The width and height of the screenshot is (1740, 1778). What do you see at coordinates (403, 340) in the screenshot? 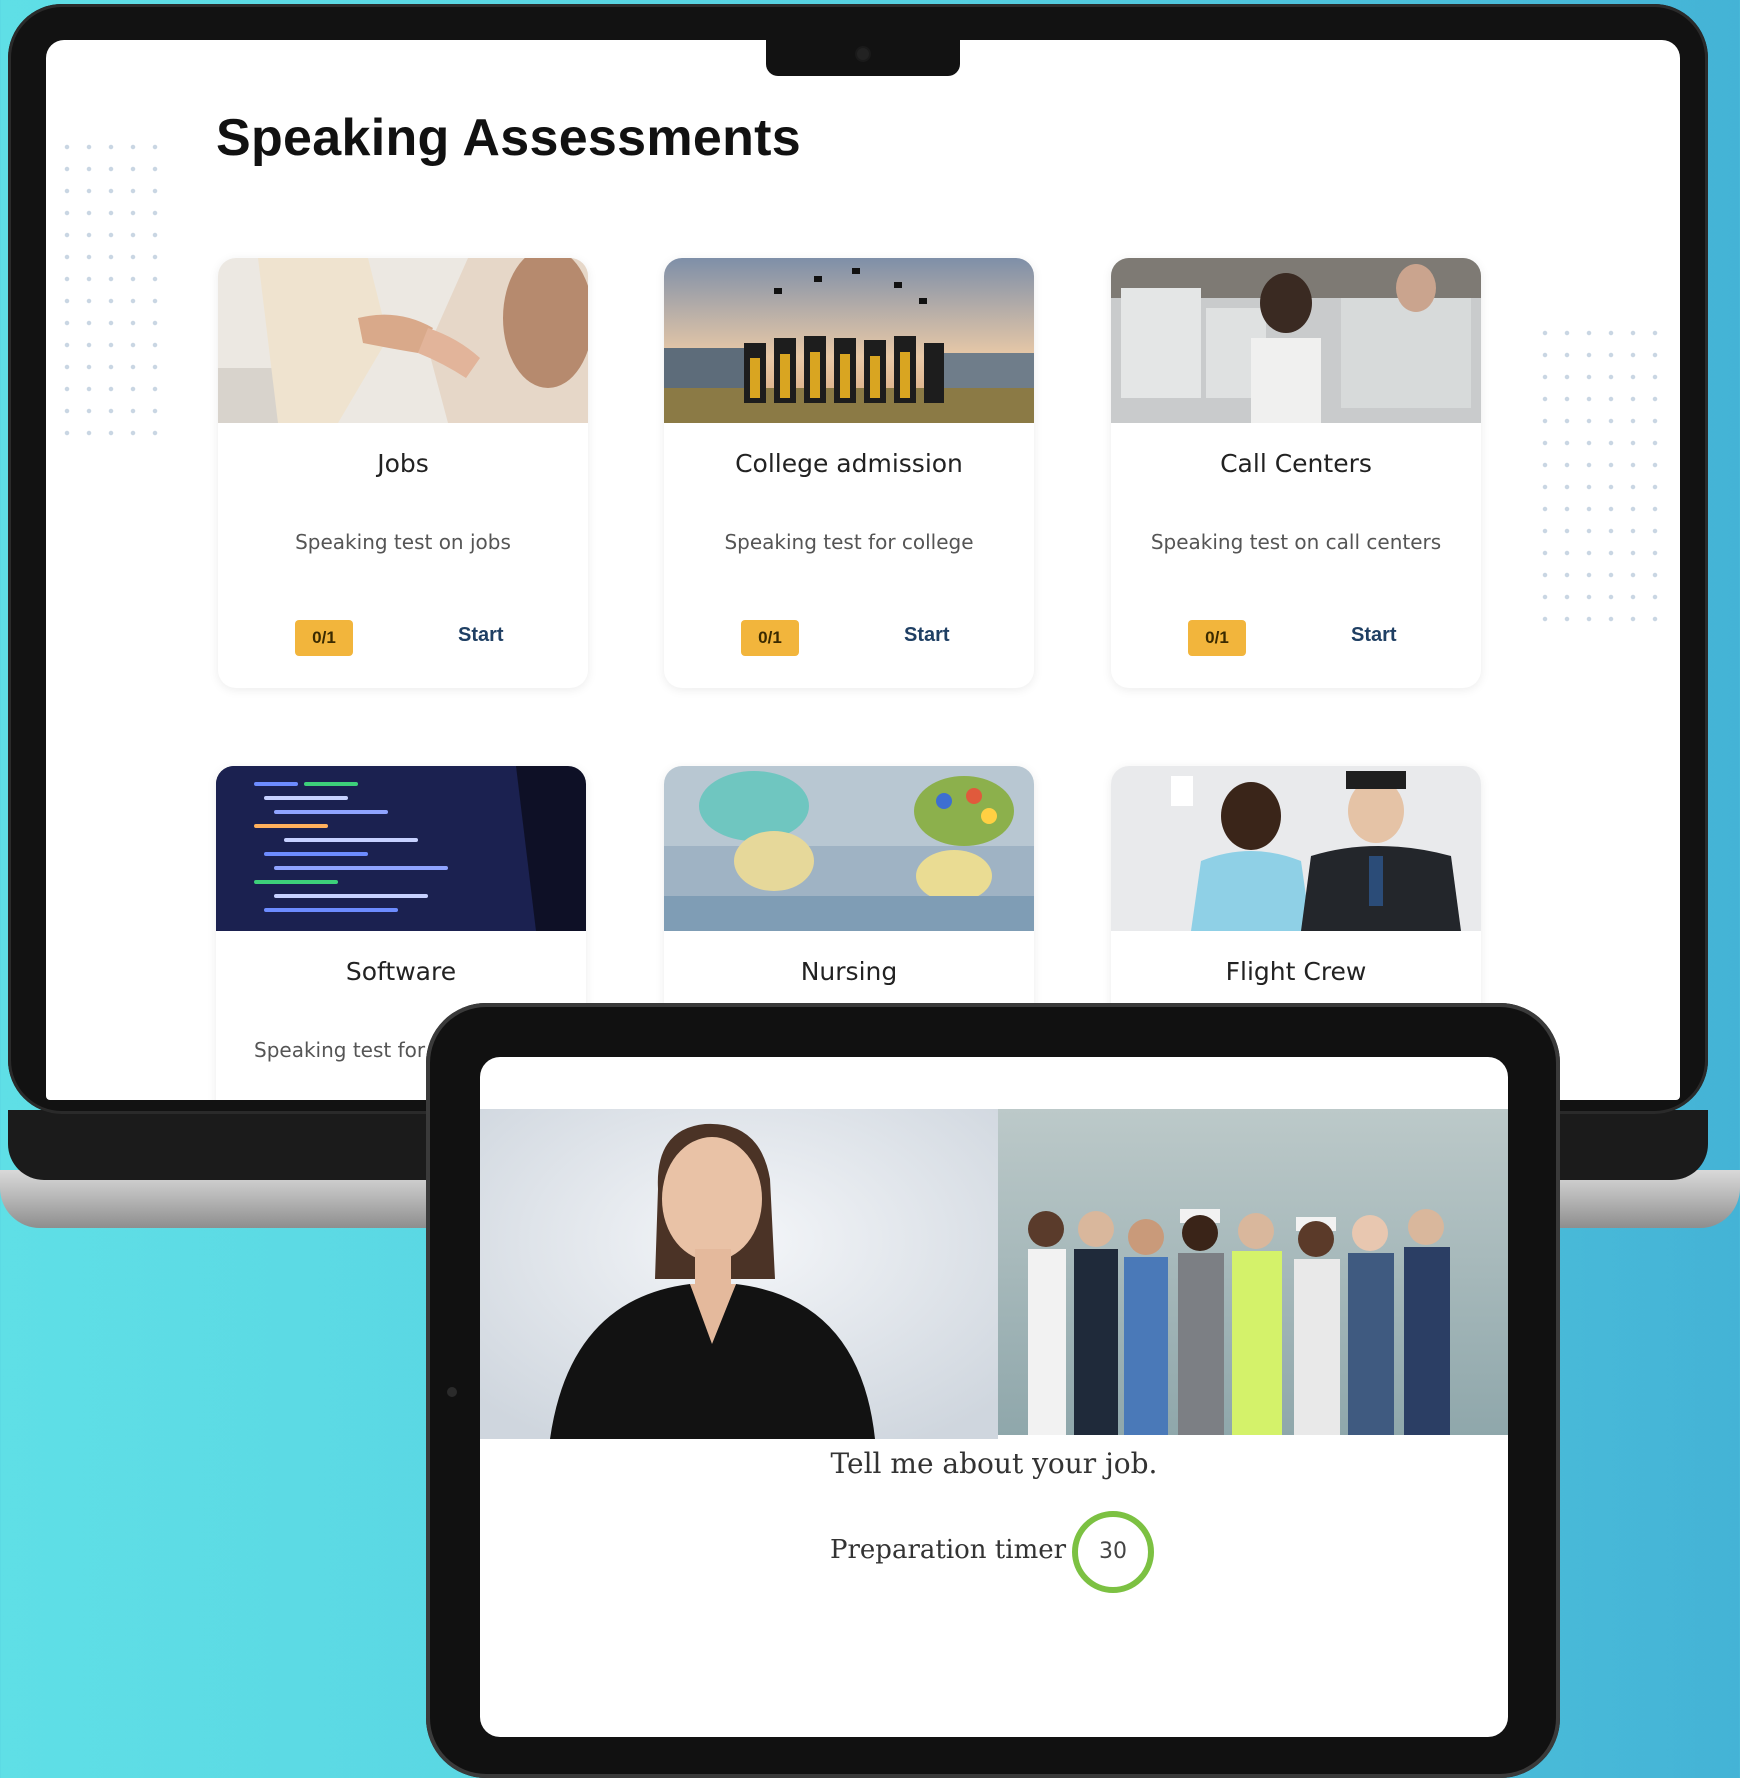
I see `handshake-image` at bounding box center [403, 340].